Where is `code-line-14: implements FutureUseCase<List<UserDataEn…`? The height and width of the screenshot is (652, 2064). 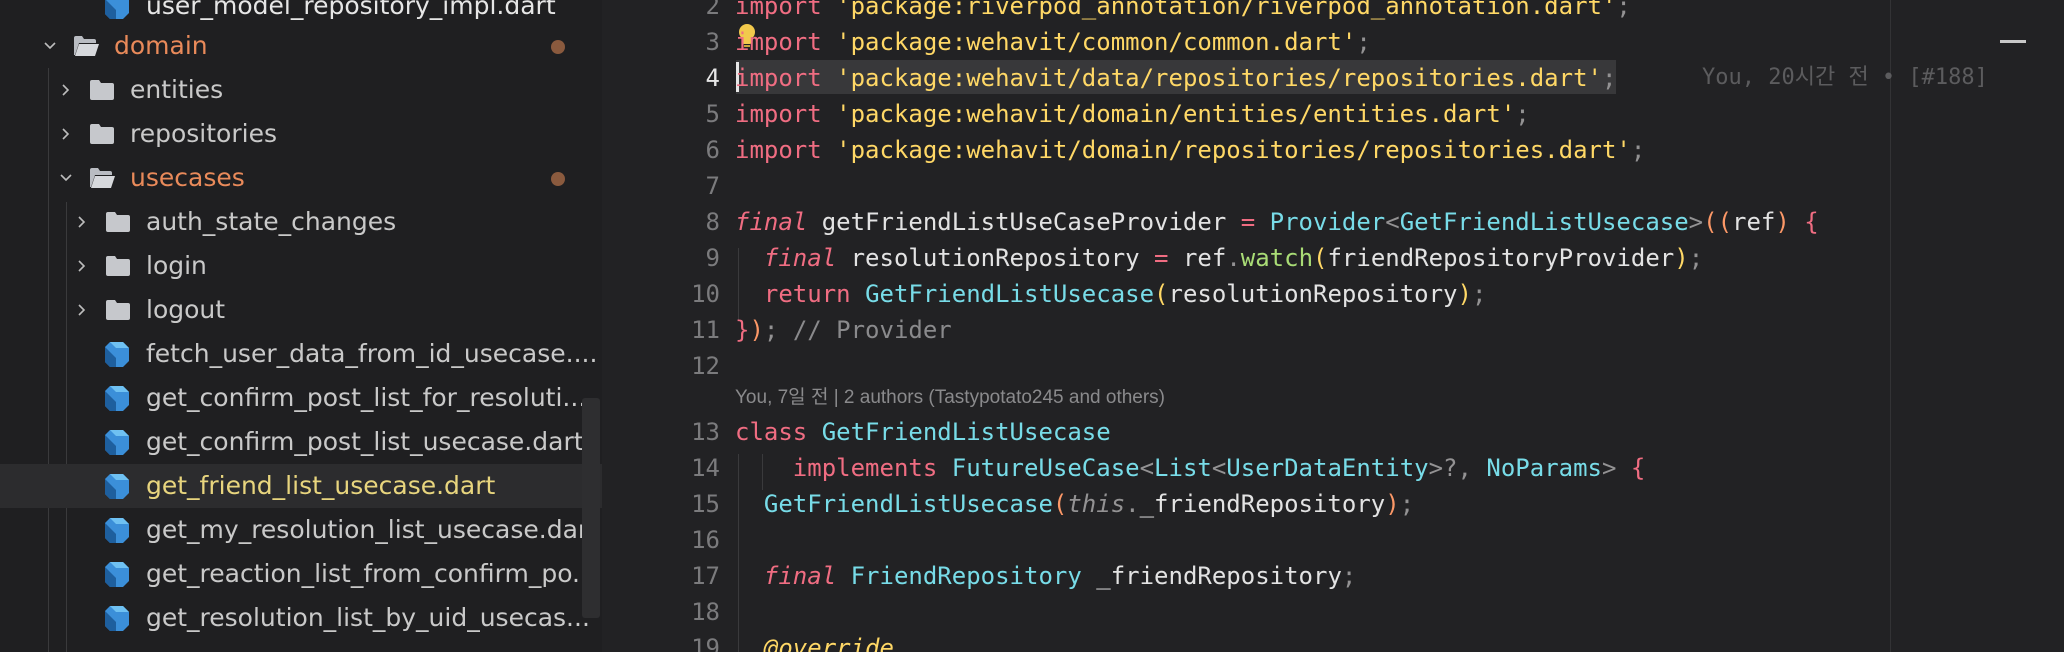
code-line-14: implements FutureUseCase<List<UserDataEn… is located at coordinates (1219, 468).